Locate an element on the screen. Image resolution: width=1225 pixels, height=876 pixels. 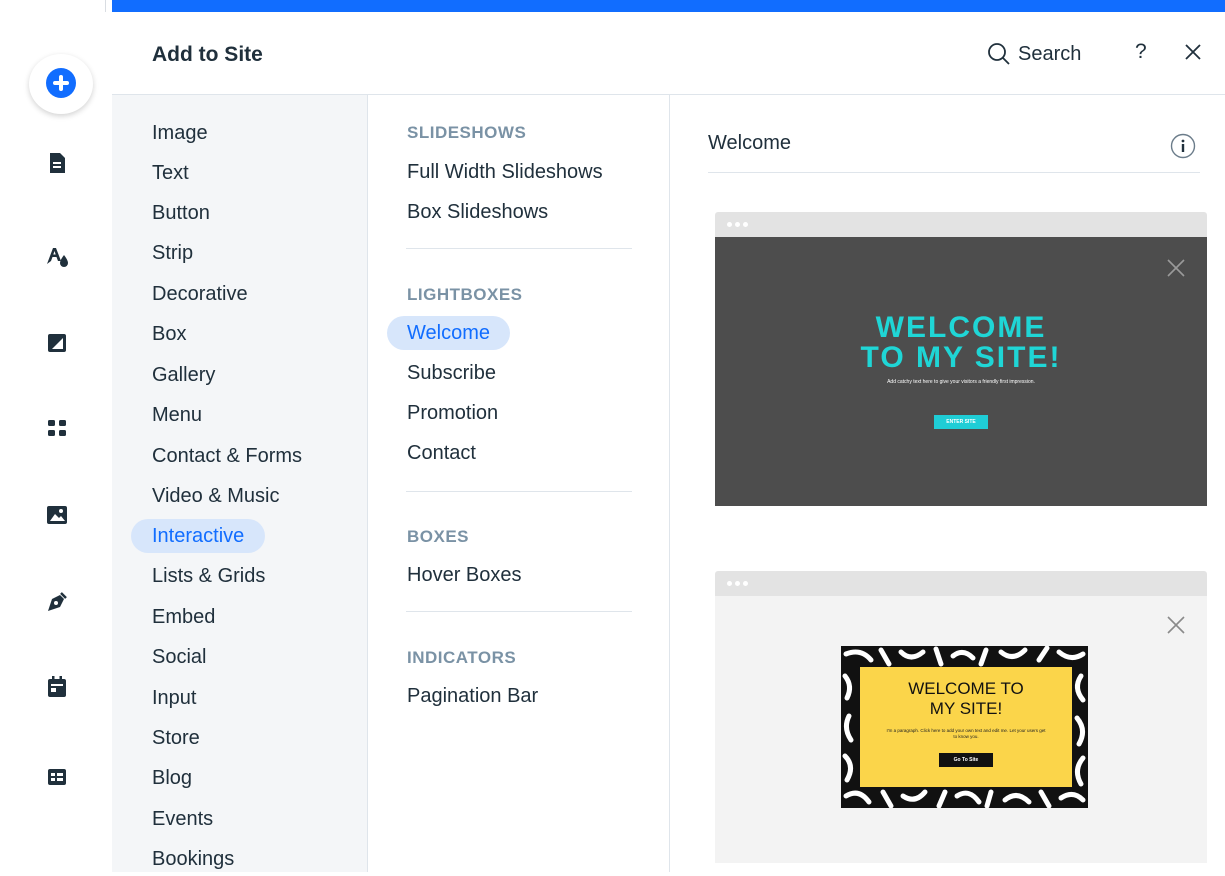
category-gallery: Gallery is located at coordinates (183, 375).